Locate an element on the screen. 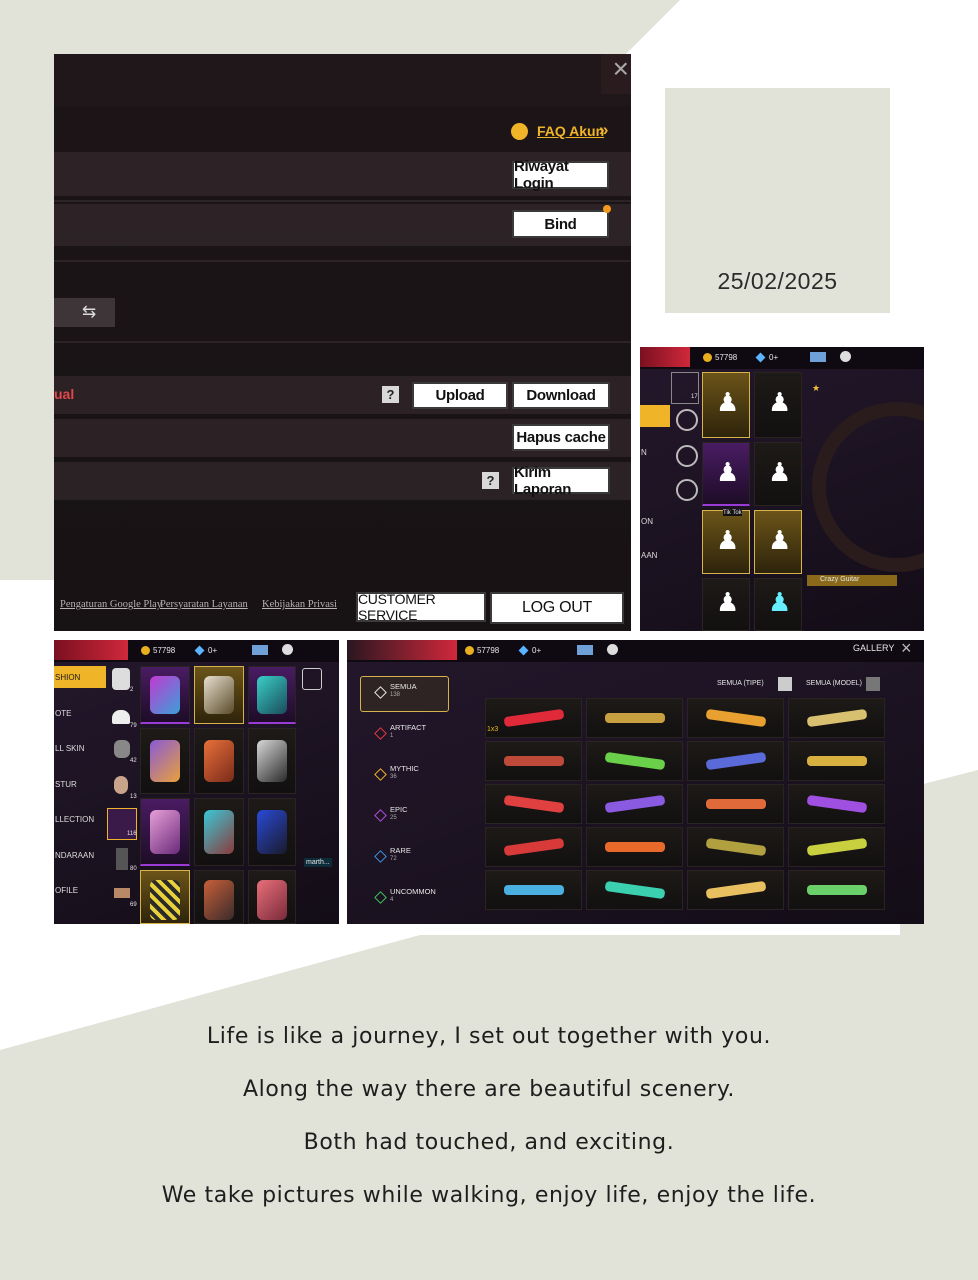 This screenshot has width=978, height=1280. nav-category: NDARAAN is located at coordinates (74, 855).